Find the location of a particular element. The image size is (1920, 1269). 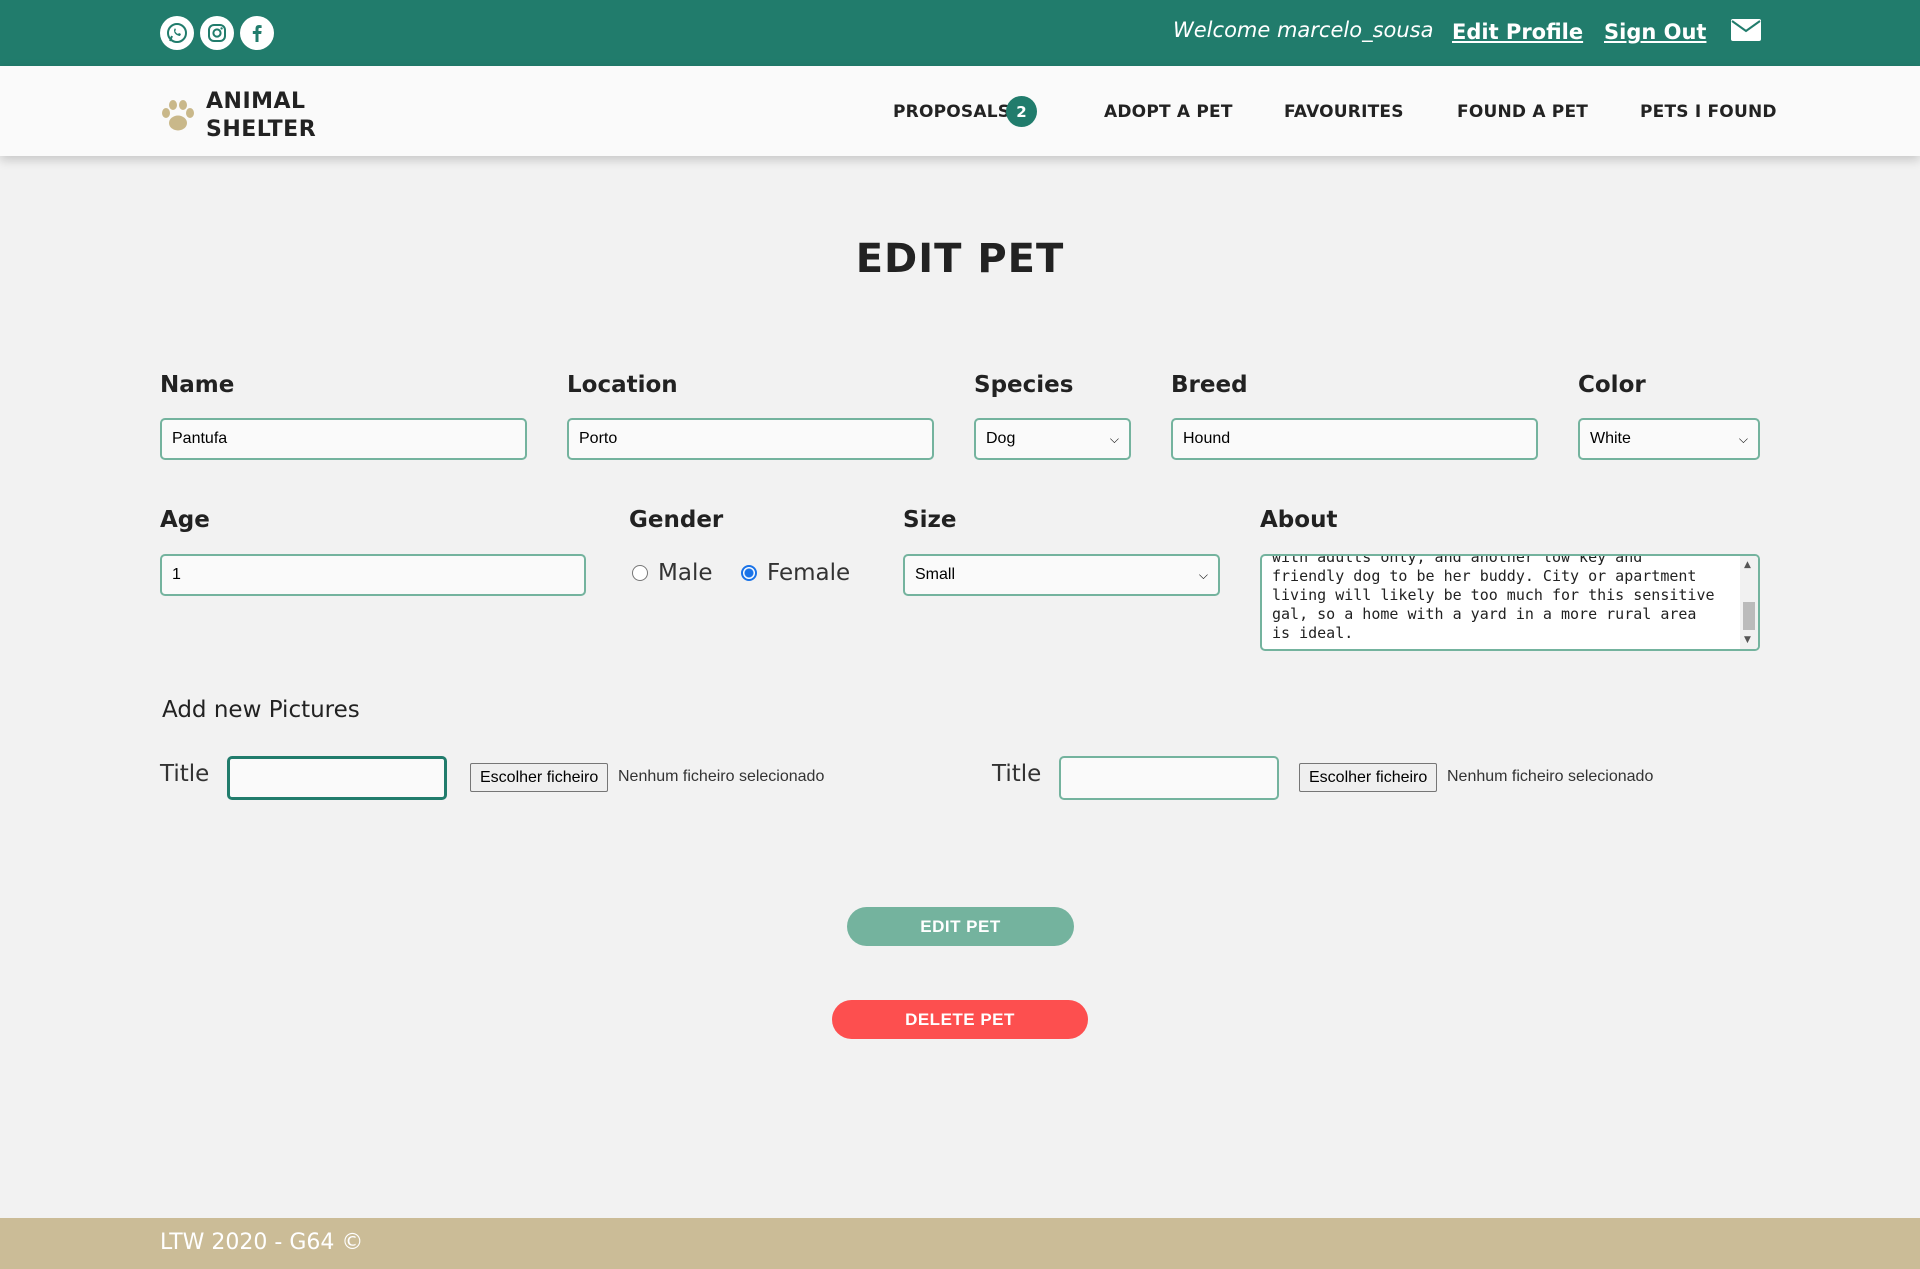

color-select: White ⌵ is located at coordinates (1669, 439).